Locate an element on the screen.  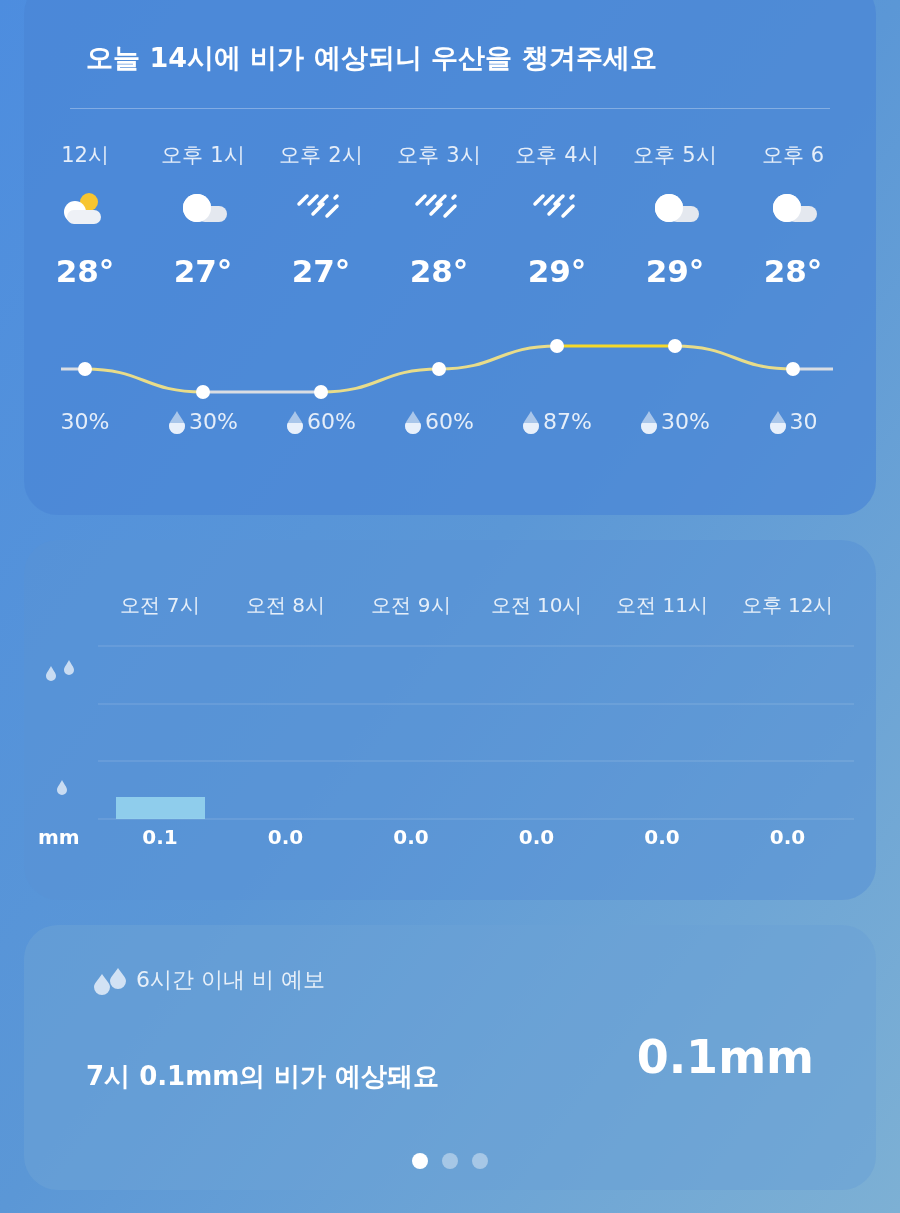
hour-label: 오후 2시 is located at coordinates (321, 155).